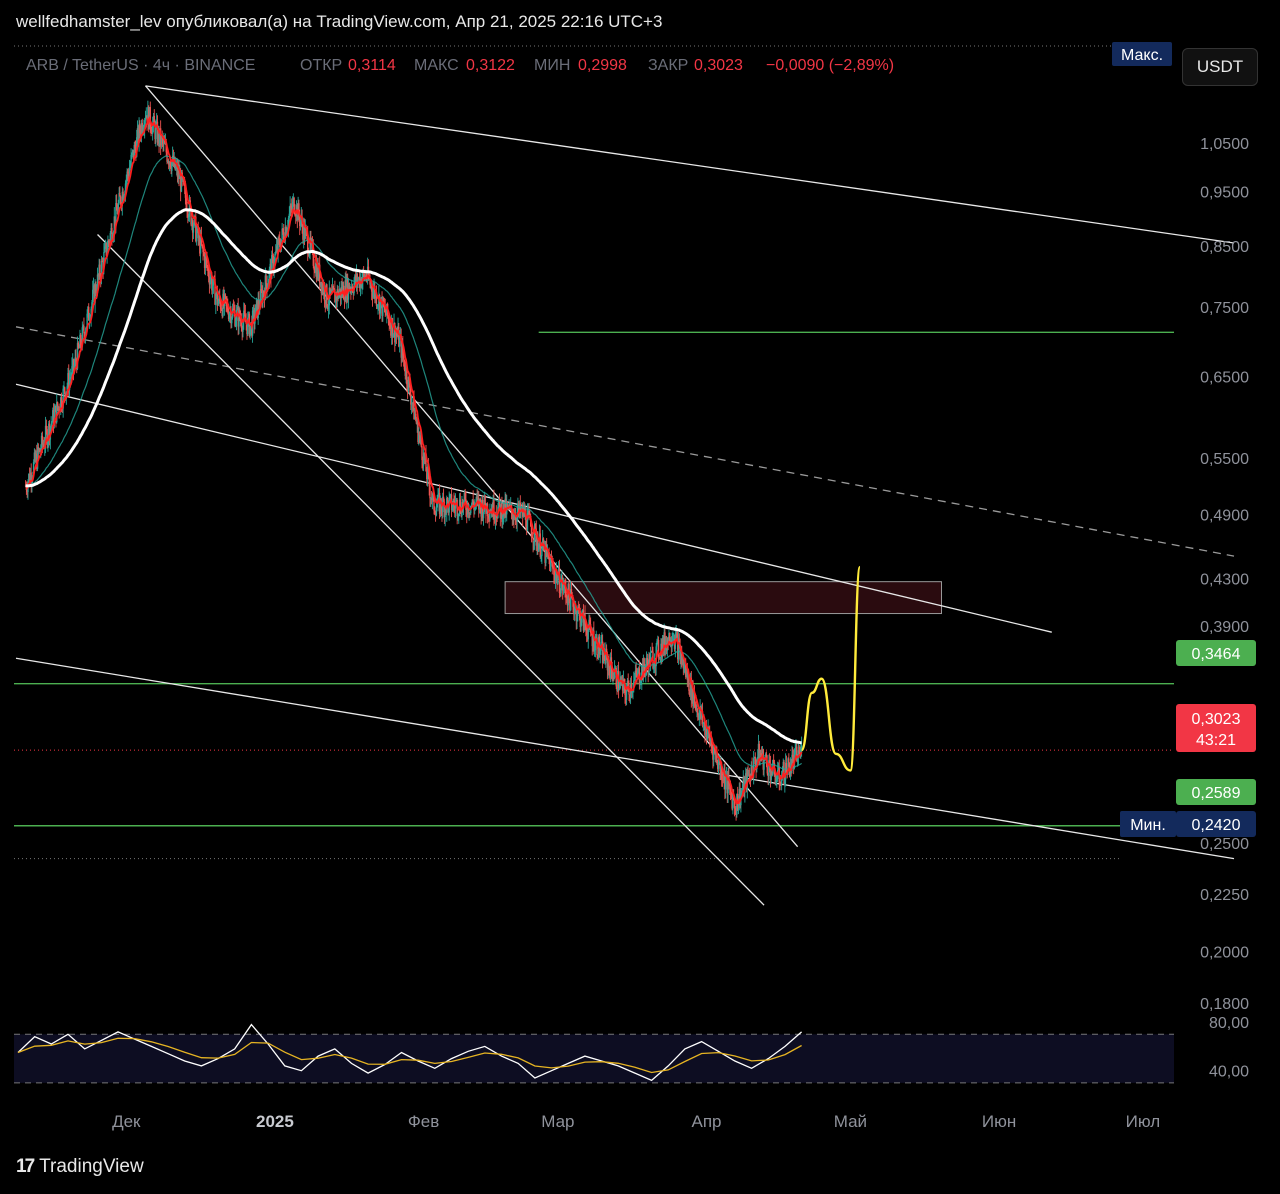  Describe the element at coordinates (1224, 579) in the screenshot. I see `price-tick-7: 0,4300` at that location.